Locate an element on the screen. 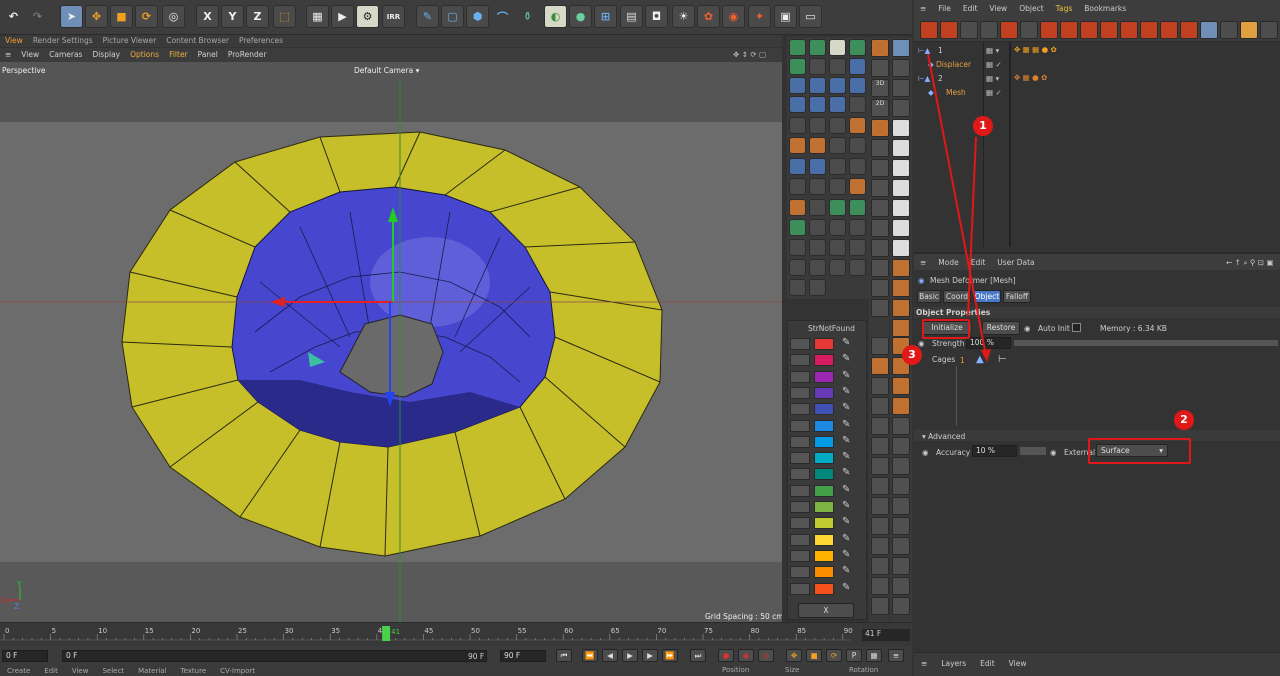 Image resolution: width=1280 pixels, height=676 pixels. layers-menu-layers: Layers is located at coordinates (953, 663).